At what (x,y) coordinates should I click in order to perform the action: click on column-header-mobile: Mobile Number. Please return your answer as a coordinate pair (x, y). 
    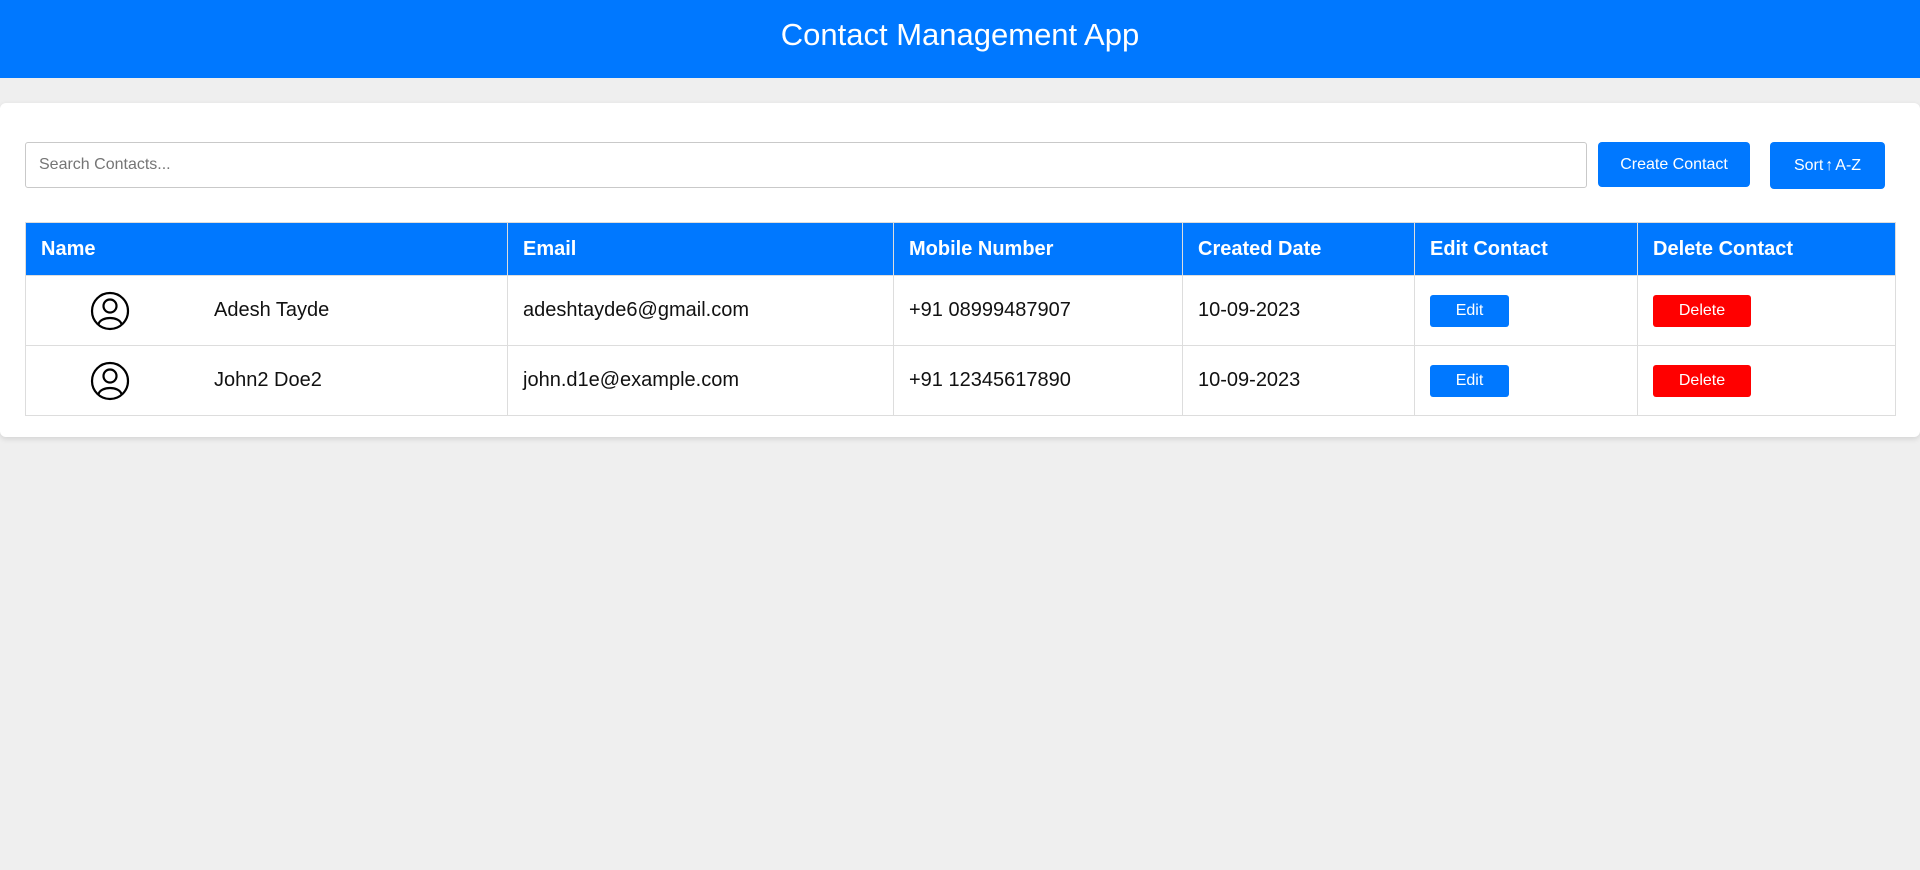
    Looking at the image, I should click on (1038, 249).